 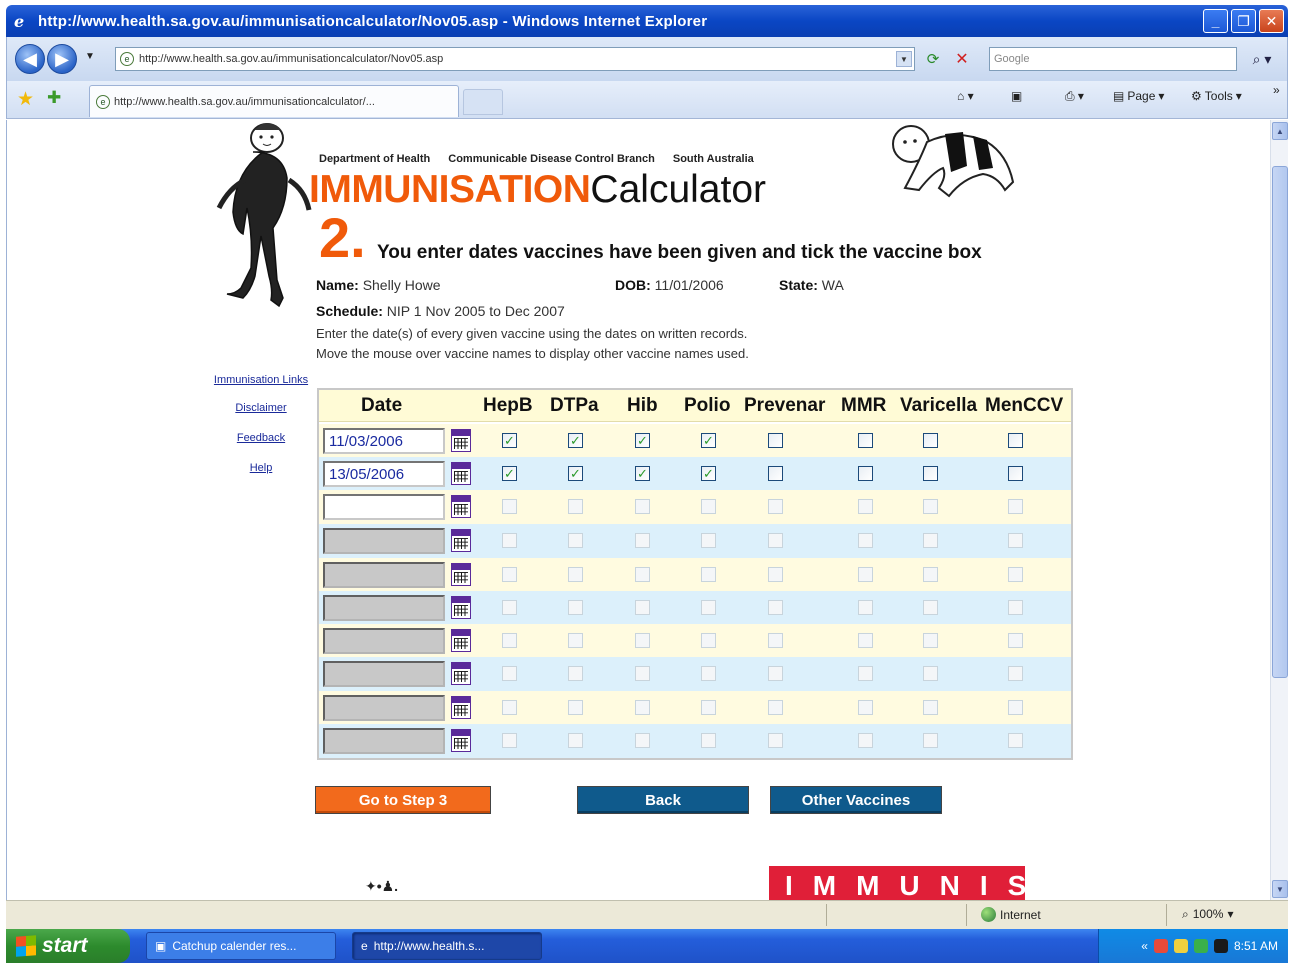 What do you see at coordinates (678, 189) in the screenshot?
I see `brand-calculator: Calculator` at bounding box center [678, 189].